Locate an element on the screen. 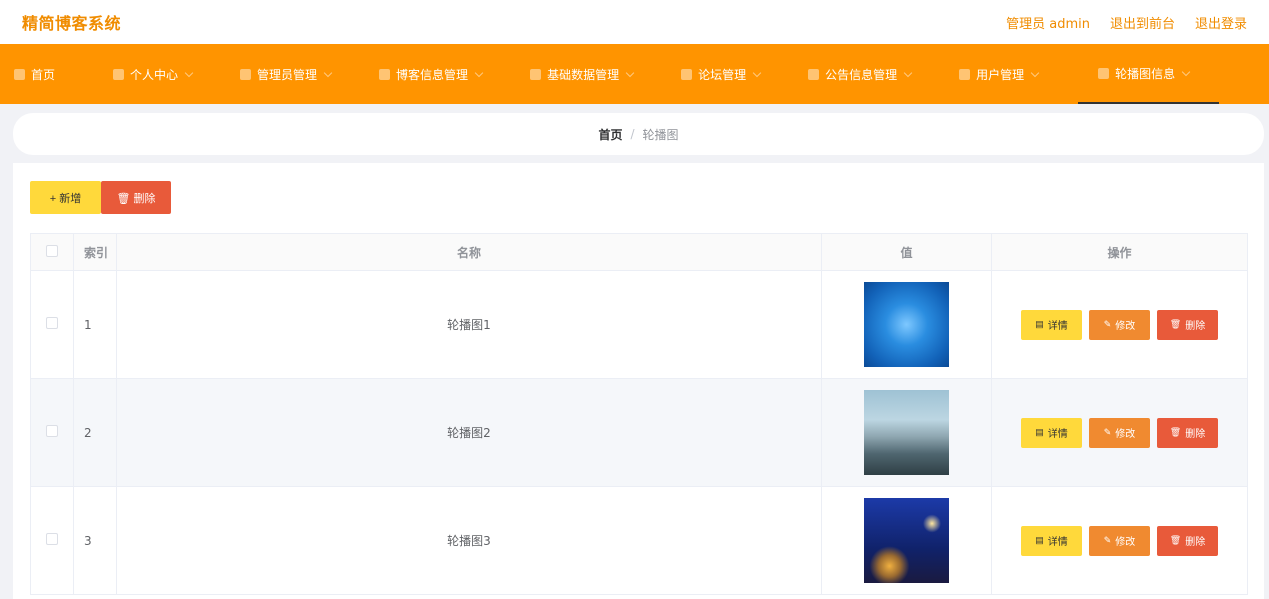  top-header: 精简博客系统 管理员 admin 退出到前台 退出登录 is located at coordinates (634, 22).